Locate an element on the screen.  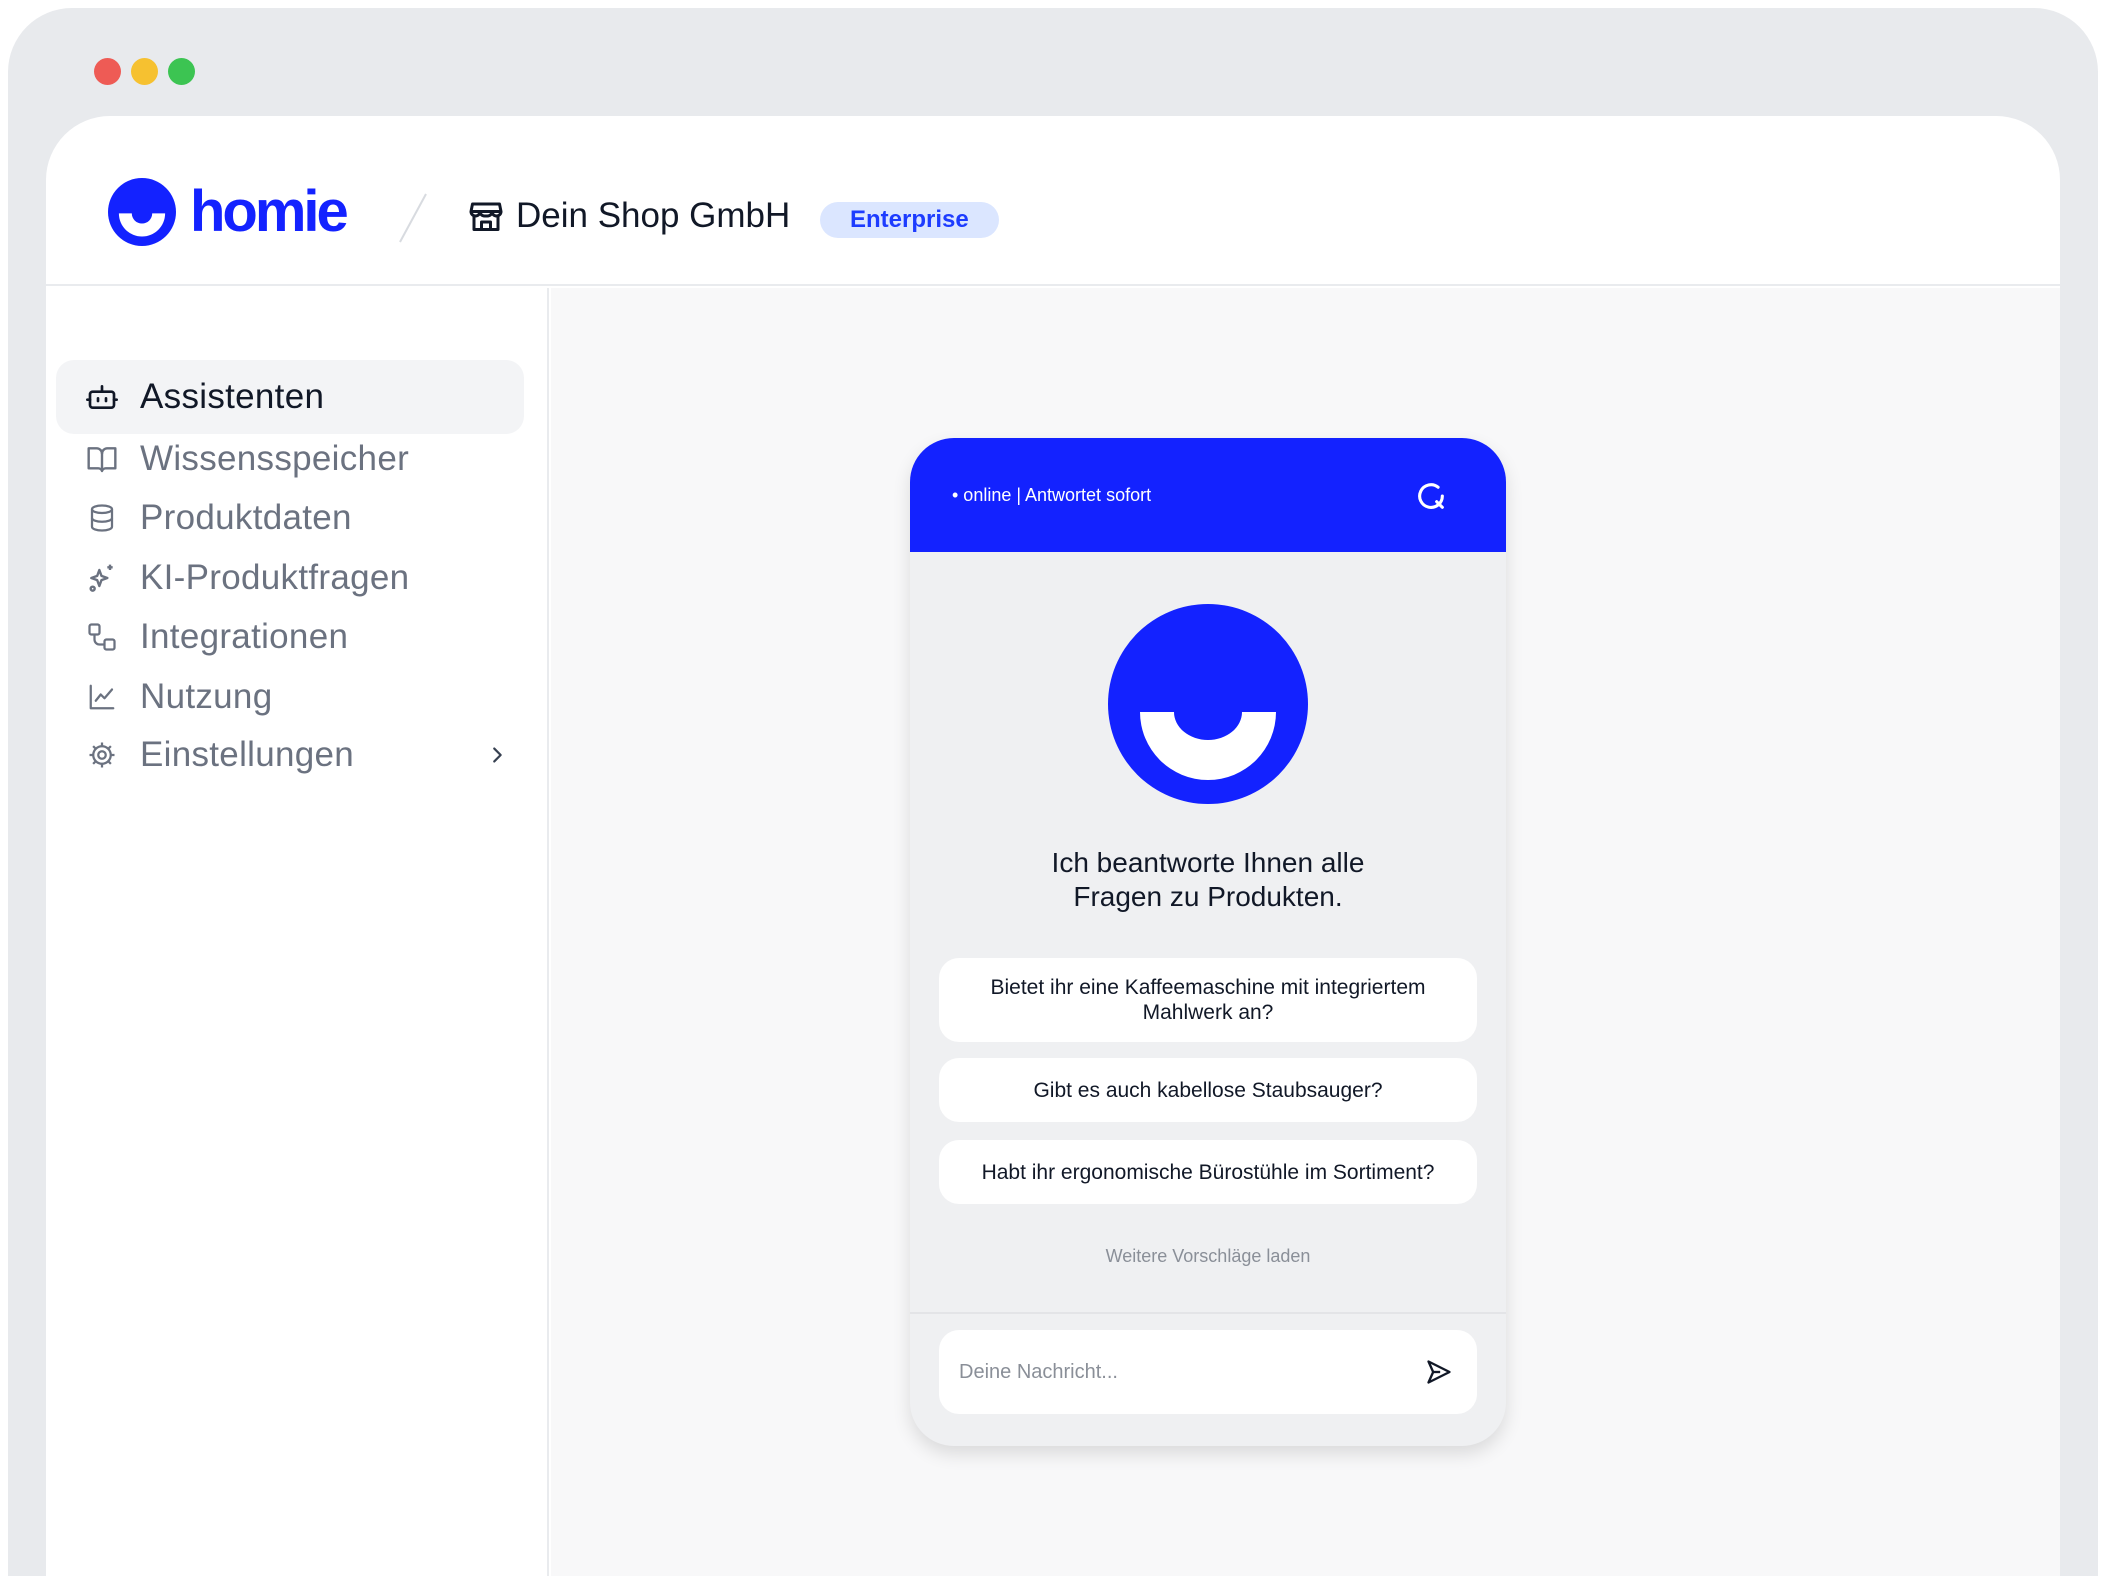
homie-logo-icon is located at coordinates (142, 212).